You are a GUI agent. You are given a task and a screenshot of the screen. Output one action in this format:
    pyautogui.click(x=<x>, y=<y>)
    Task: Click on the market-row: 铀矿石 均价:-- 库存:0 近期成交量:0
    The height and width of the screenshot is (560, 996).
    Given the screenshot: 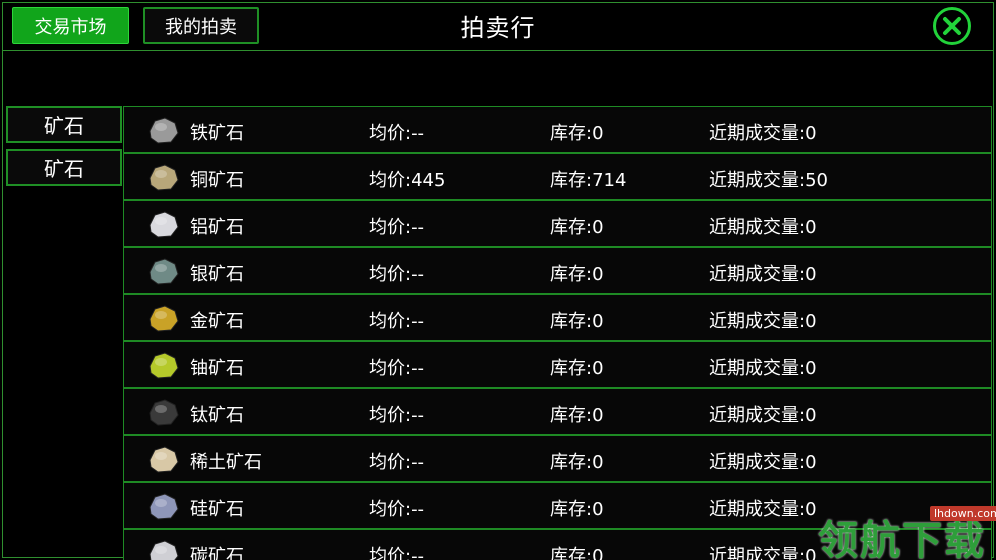 What is the action you would take?
    pyautogui.click(x=557, y=364)
    